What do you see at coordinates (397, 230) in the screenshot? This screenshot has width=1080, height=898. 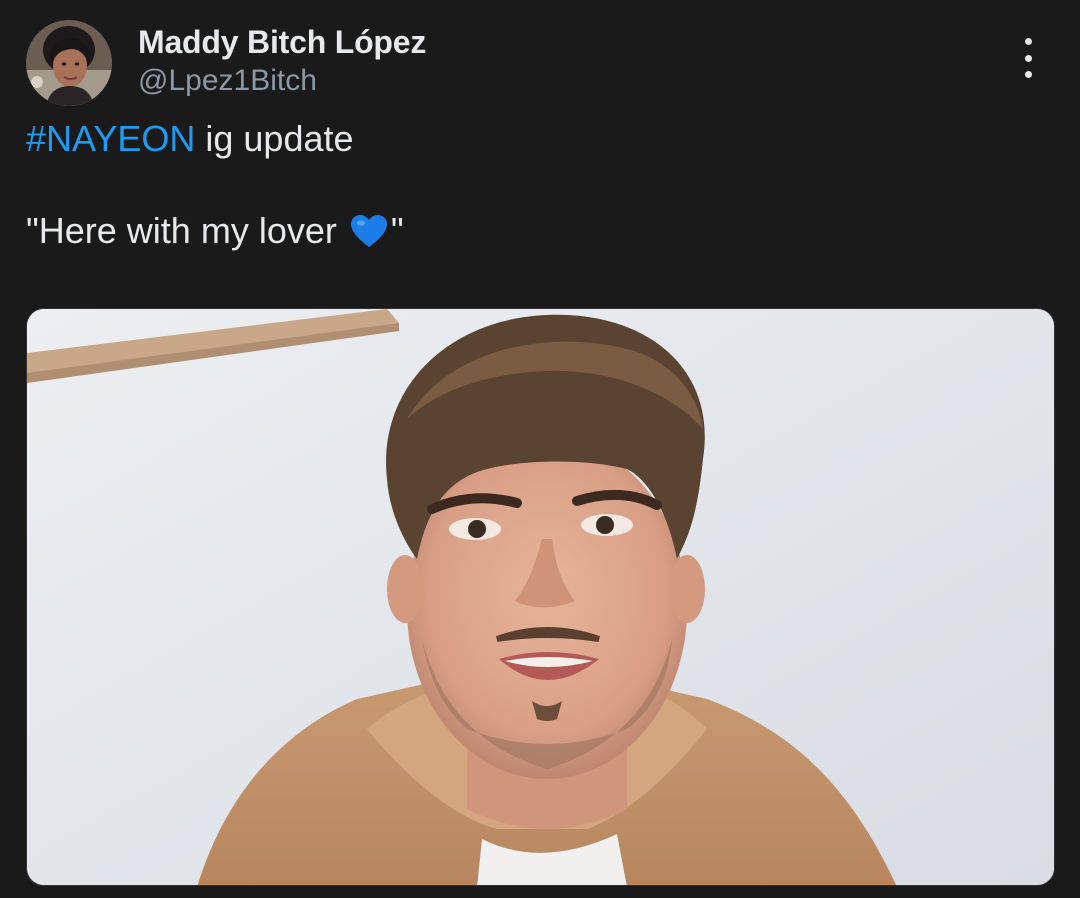 I see `quote-close: "` at bounding box center [397, 230].